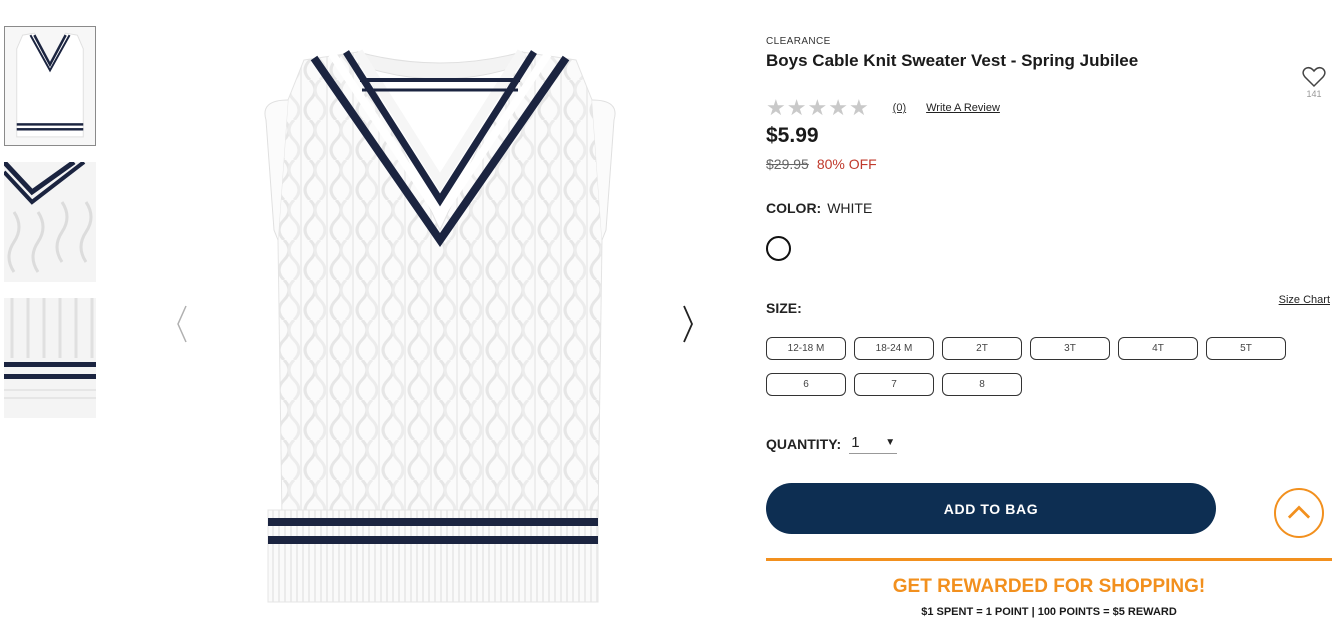  I want to click on wishlist-count: 141, so click(1314, 94).